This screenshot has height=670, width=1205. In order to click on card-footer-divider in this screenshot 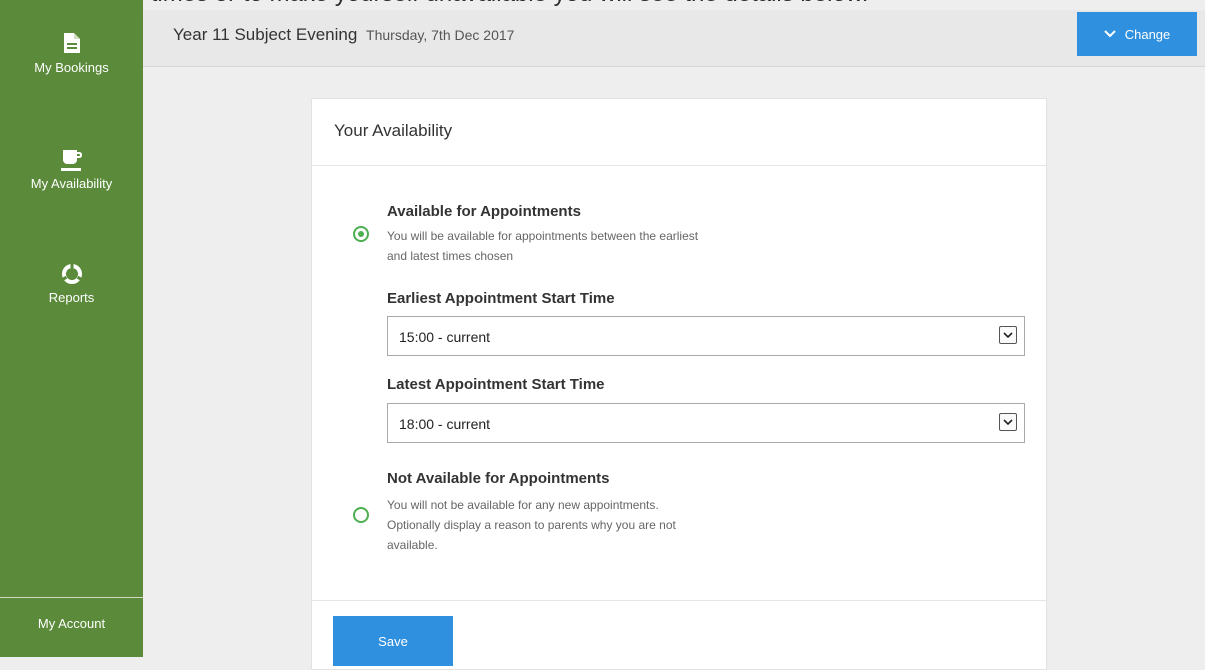, I will do `click(679, 600)`.